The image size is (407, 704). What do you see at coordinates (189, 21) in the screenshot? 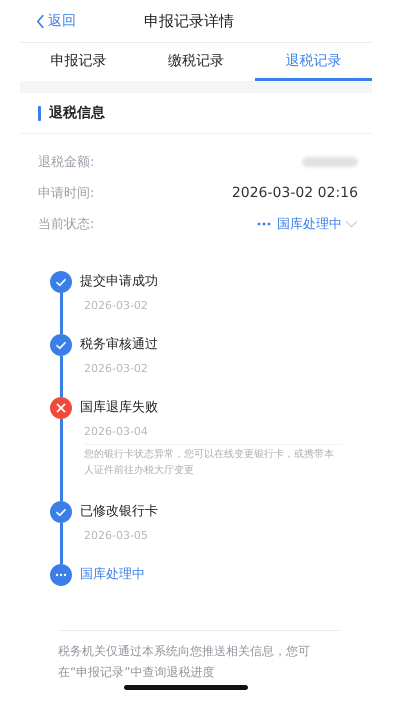
I see `page-title: 申报记录详情` at bounding box center [189, 21].